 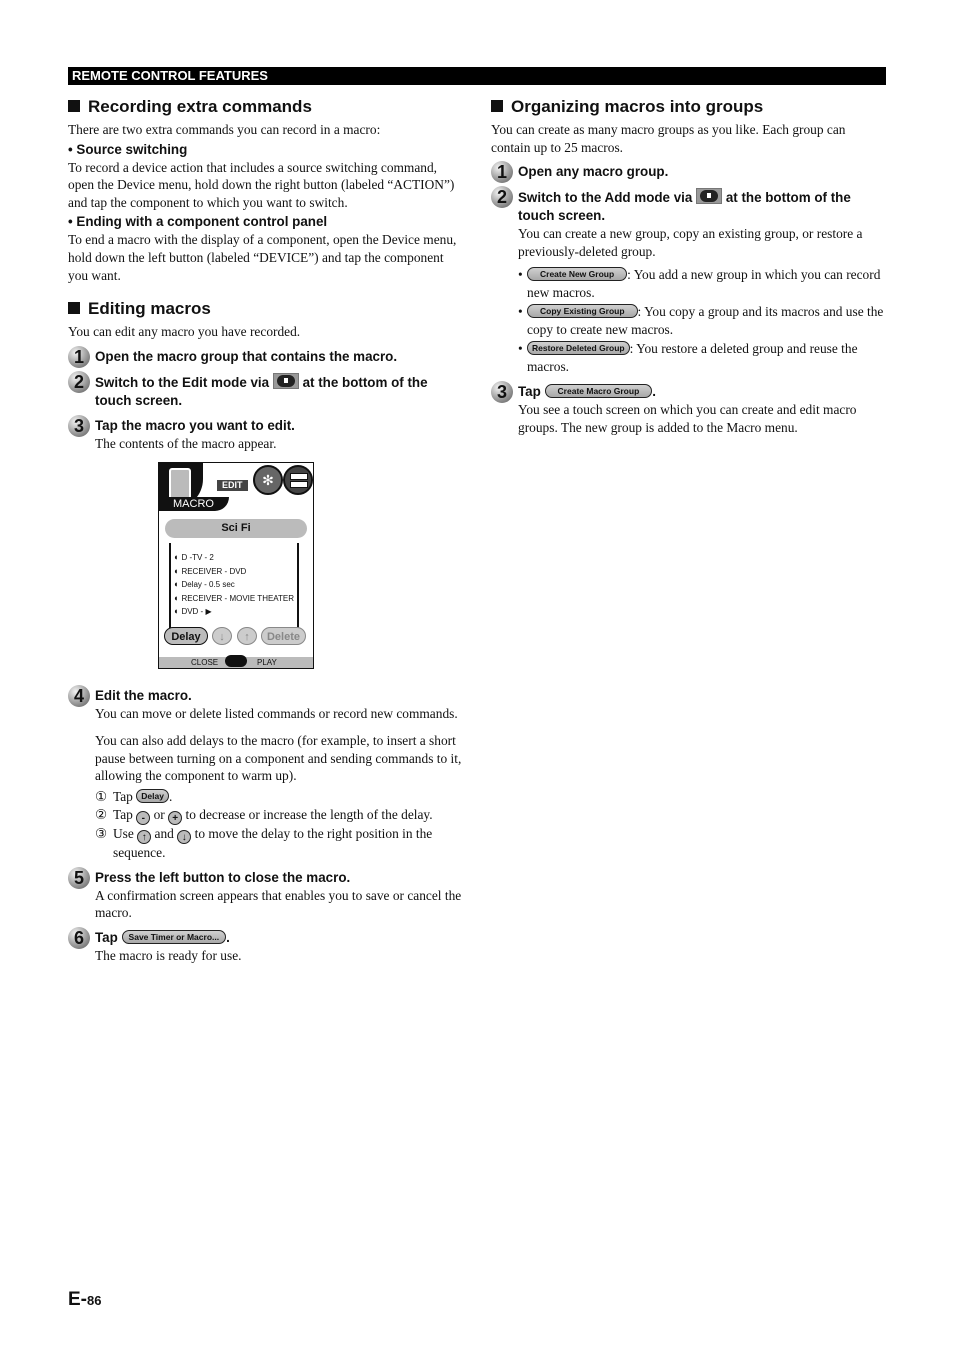 I want to click on move-up-button: ↑, so click(x=247, y=636).